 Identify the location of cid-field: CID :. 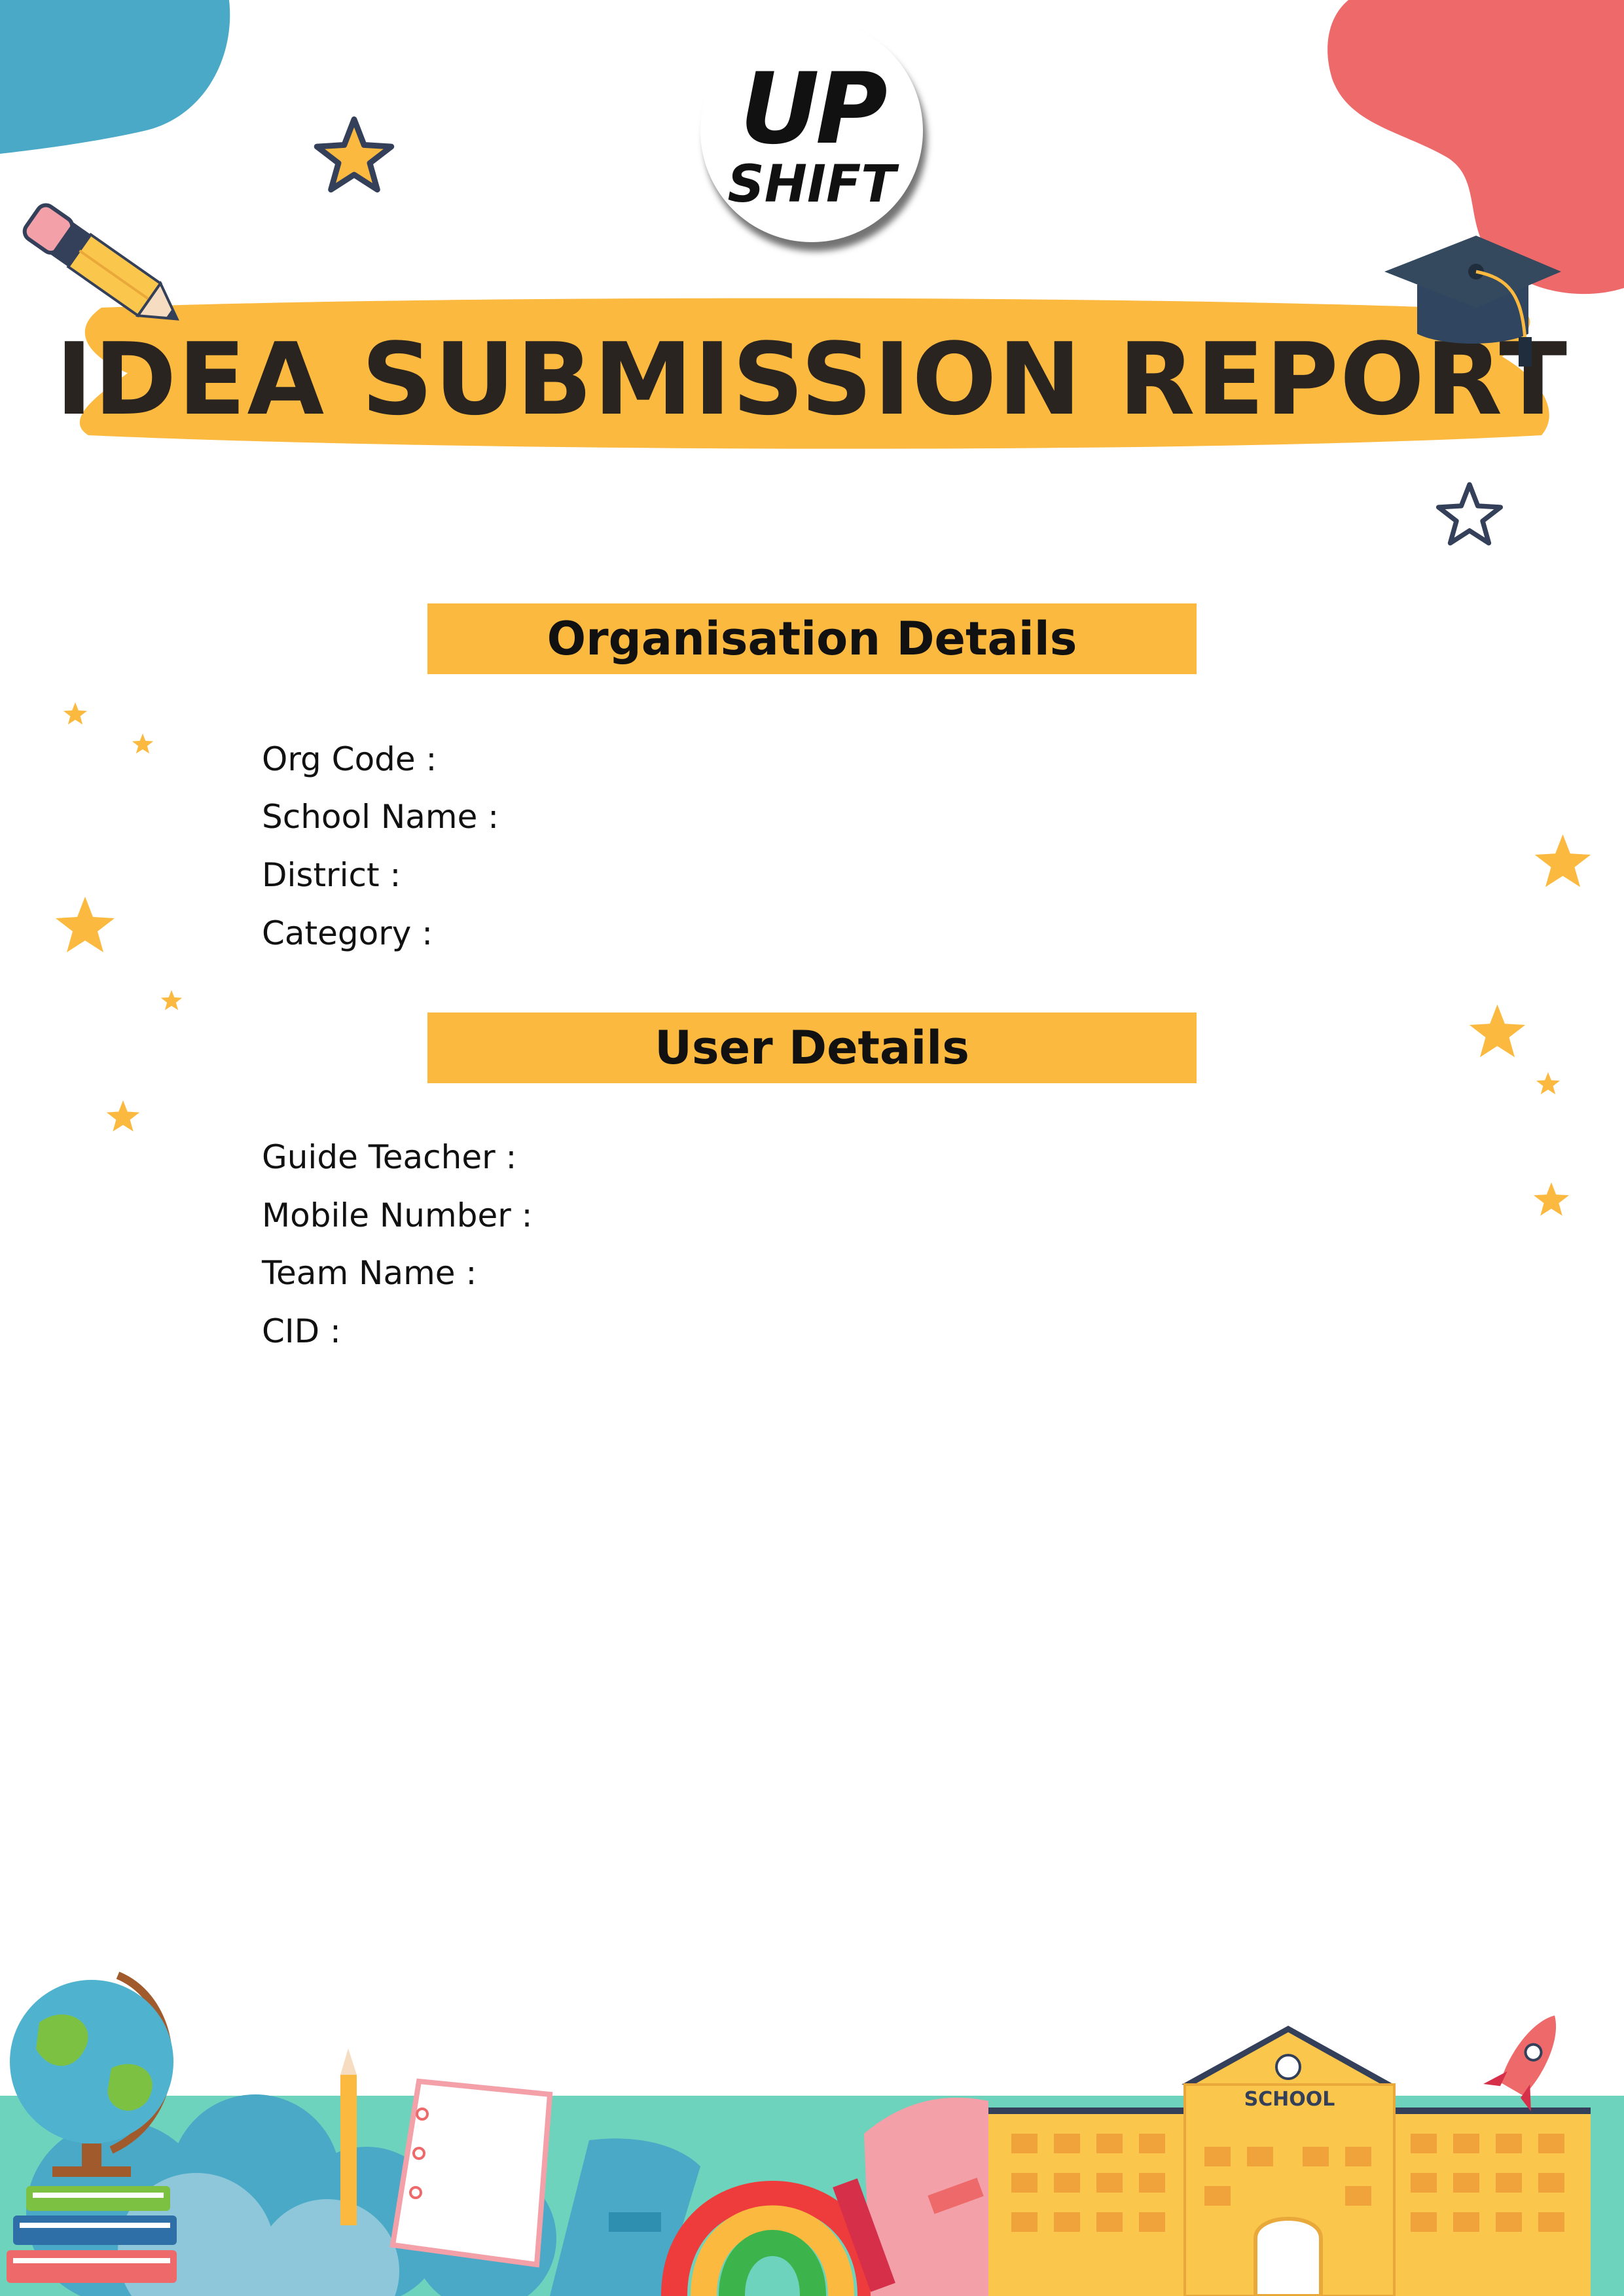
(306, 1331).